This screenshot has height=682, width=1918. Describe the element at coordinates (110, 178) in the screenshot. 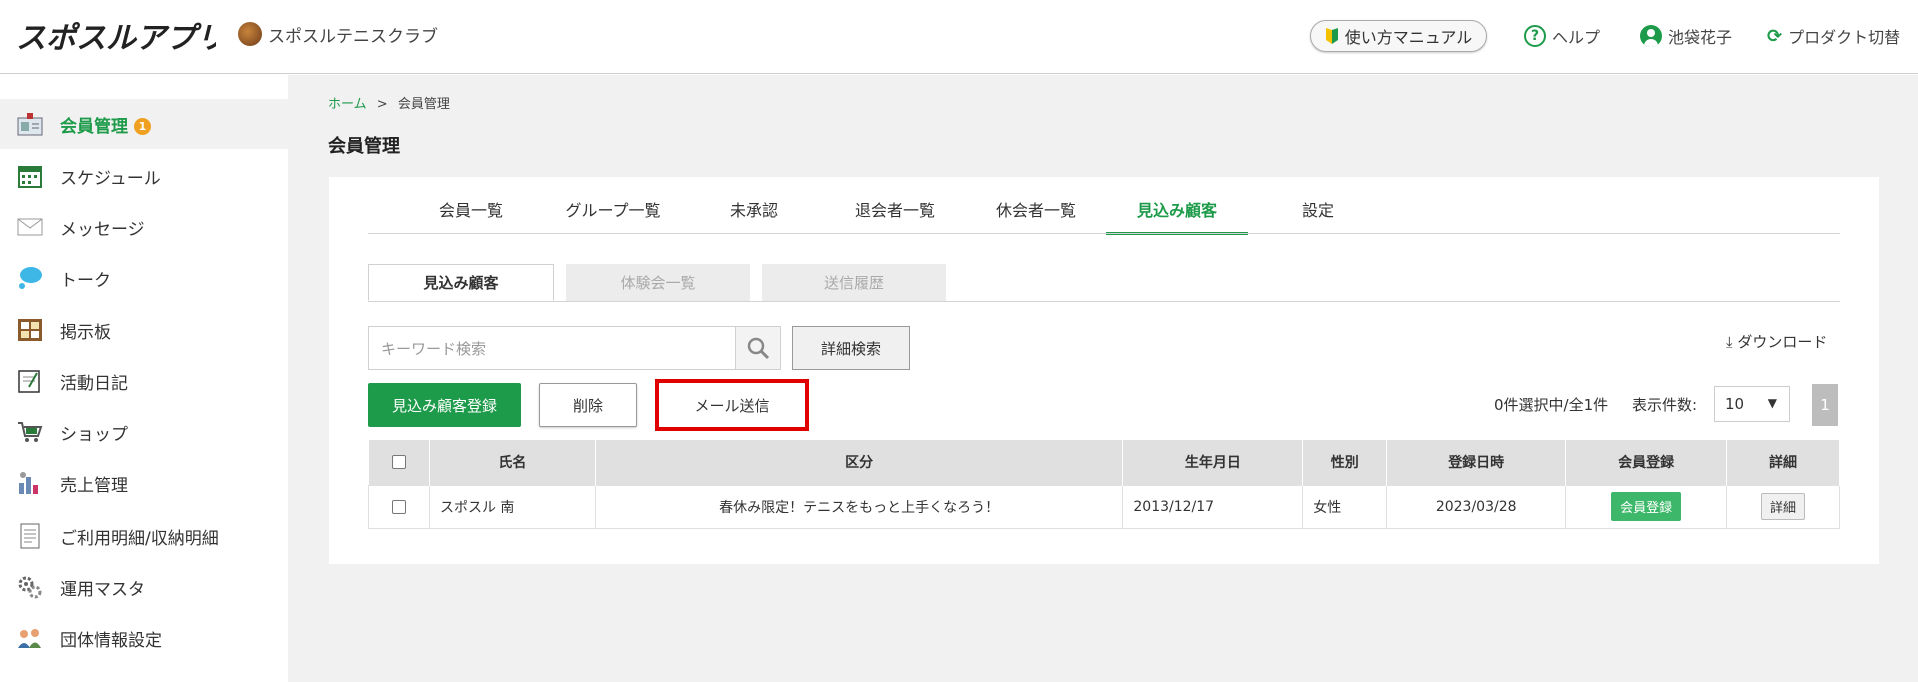

I see `sidebar-item-label: スケジュール` at that location.